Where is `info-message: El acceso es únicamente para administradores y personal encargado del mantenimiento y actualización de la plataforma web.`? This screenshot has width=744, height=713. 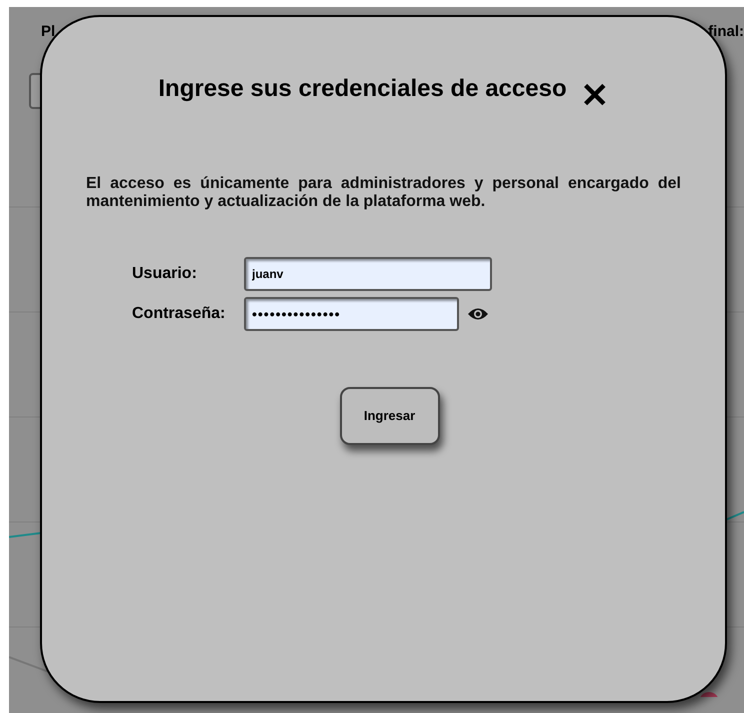
info-message: El acceso es únicamente para administradores y personal encargado del mantenimiento y actualización de la plataforma web. is located at coordinates (383, 193).